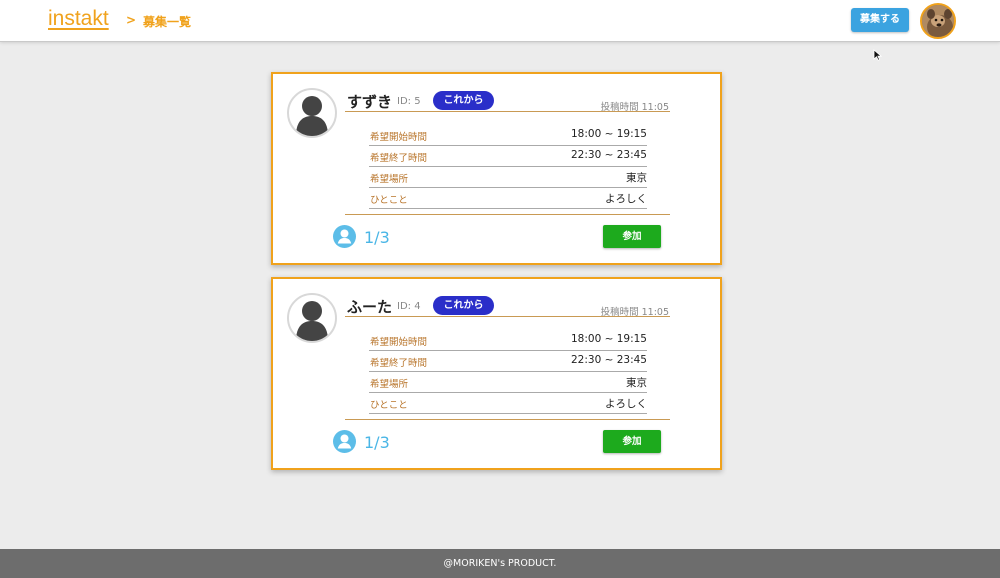 The height and width of the screenshot is (578, 1000). I want to click on app-header: instakt > 募集一覧 募集する, so click(500, 21).